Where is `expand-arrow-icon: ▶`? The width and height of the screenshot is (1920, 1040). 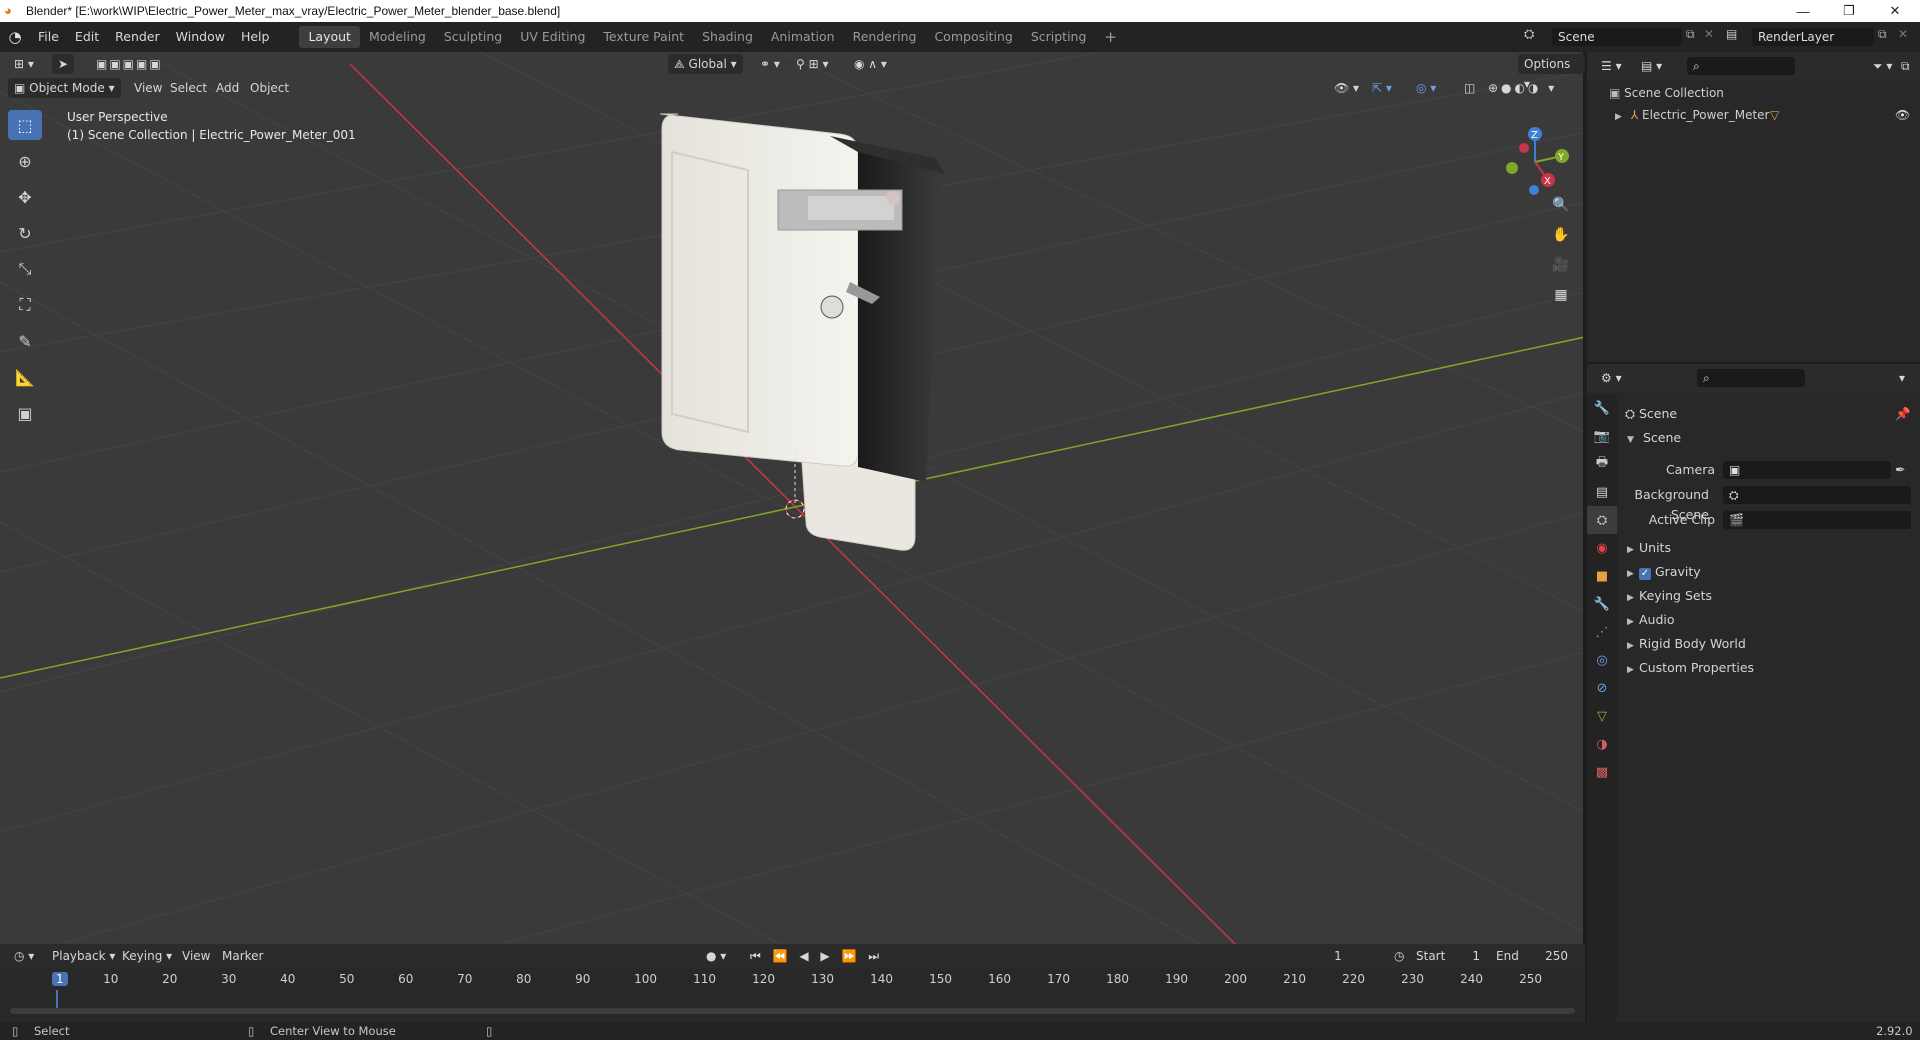 expand-arrow-icon: ▶ is located at coordinates (1621, 117).